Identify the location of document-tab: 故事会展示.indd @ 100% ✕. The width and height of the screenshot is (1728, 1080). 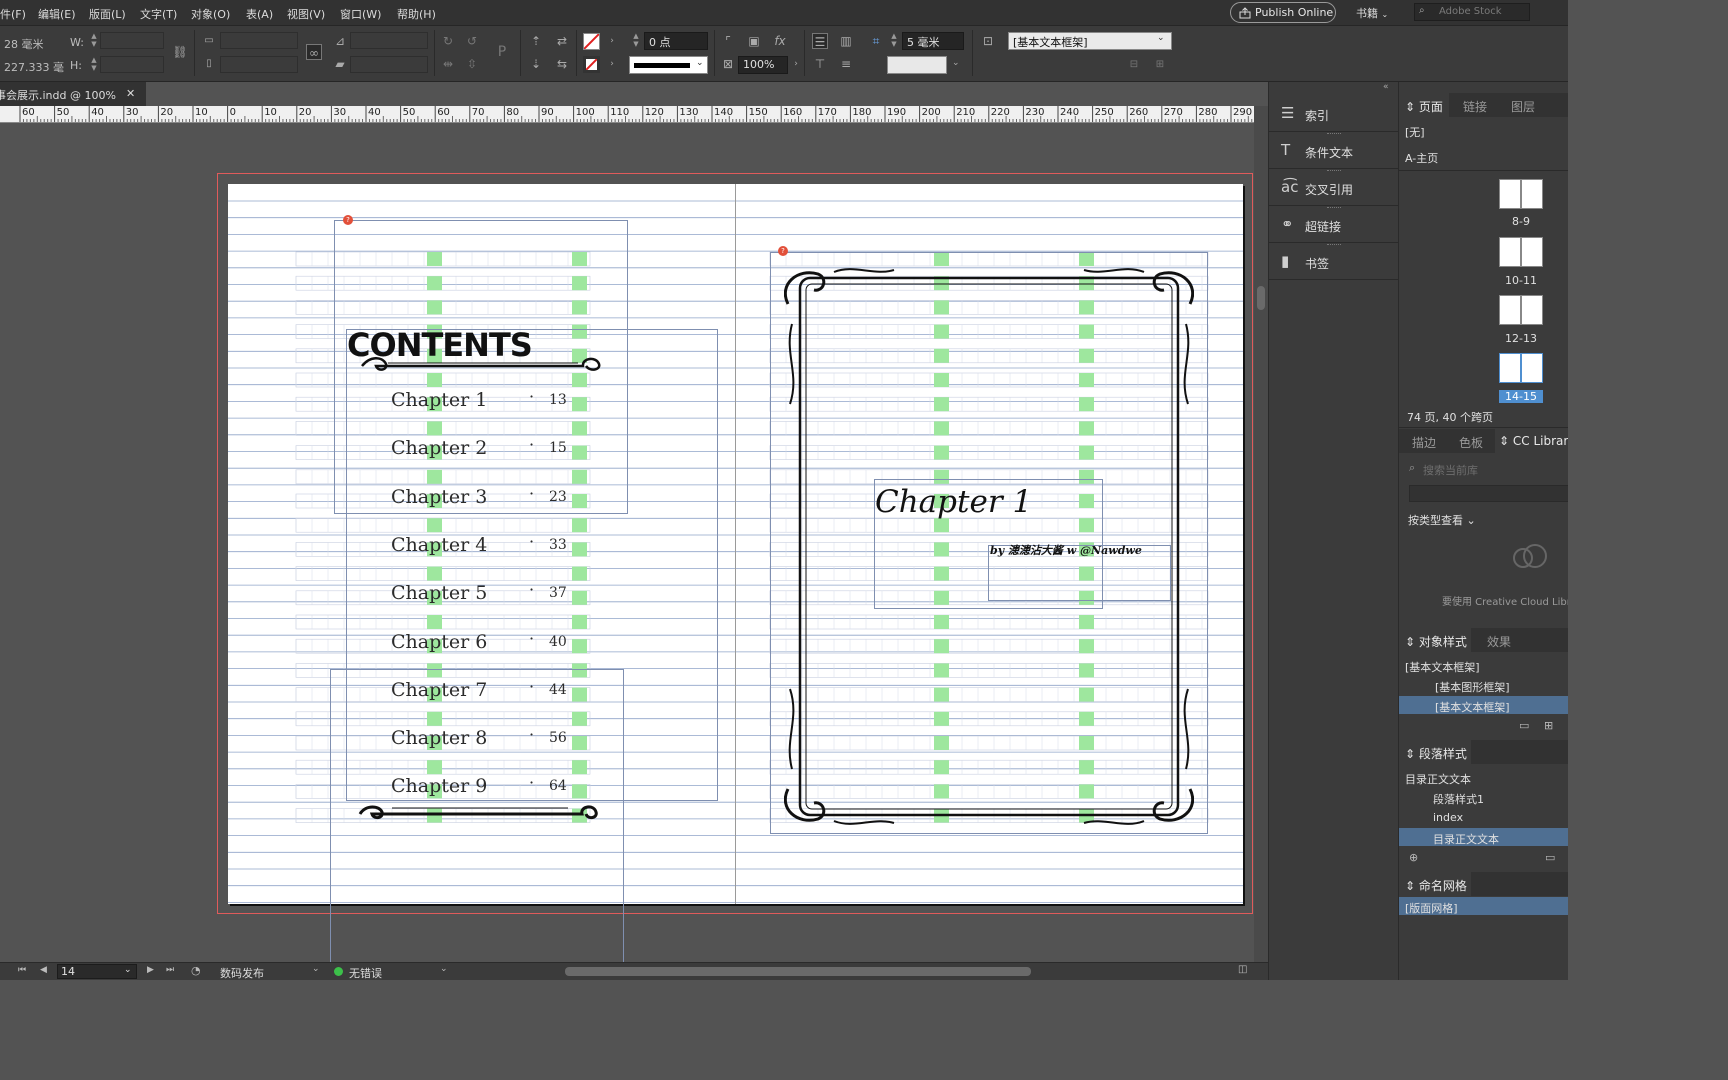
(73, 94).